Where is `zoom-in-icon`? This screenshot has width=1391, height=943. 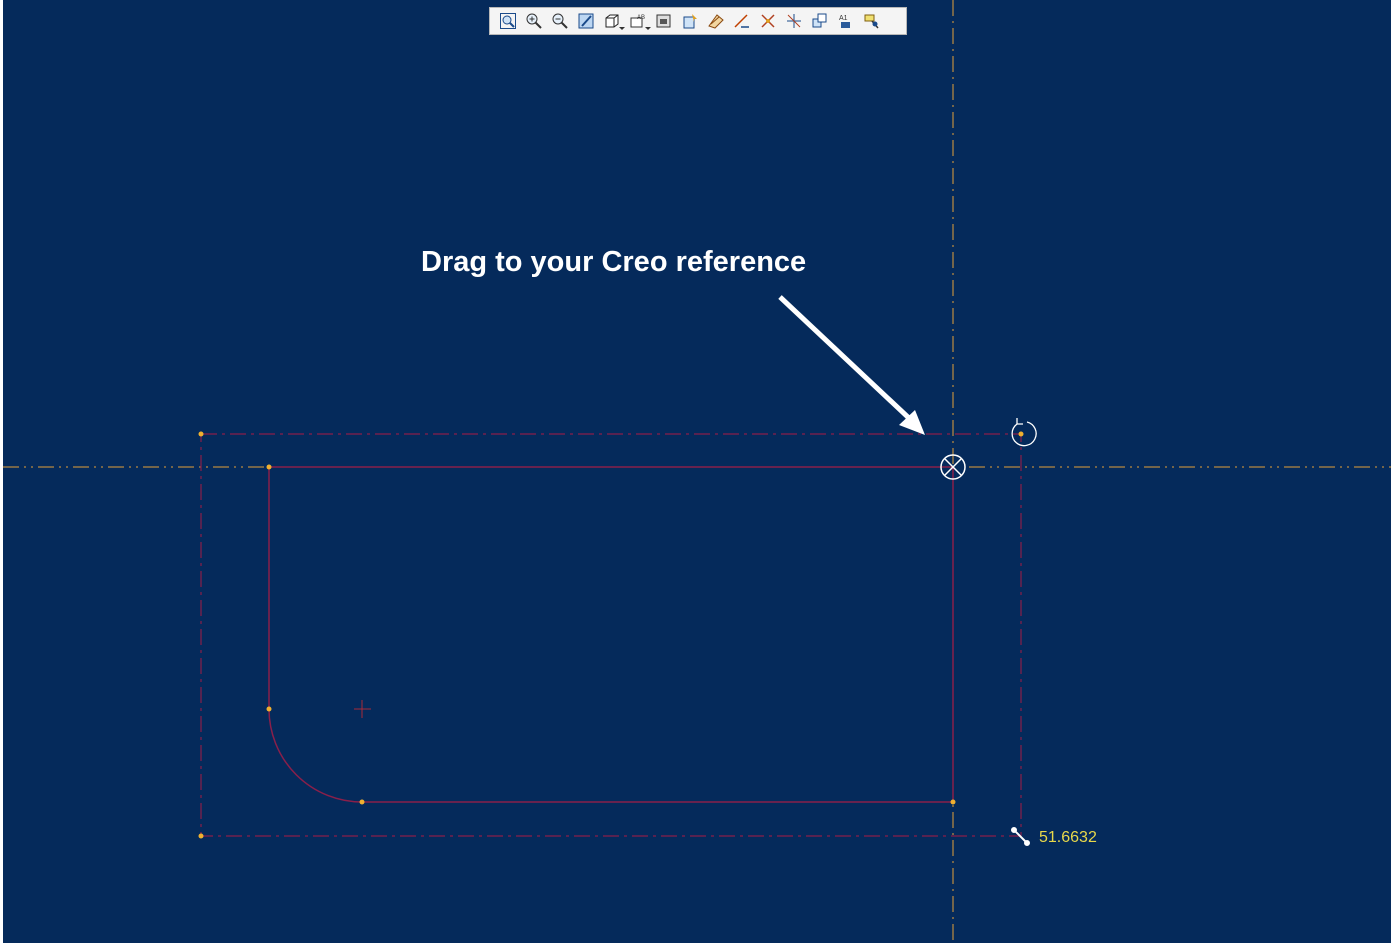 zoom-in-icon is located at coordinates (534, 21).